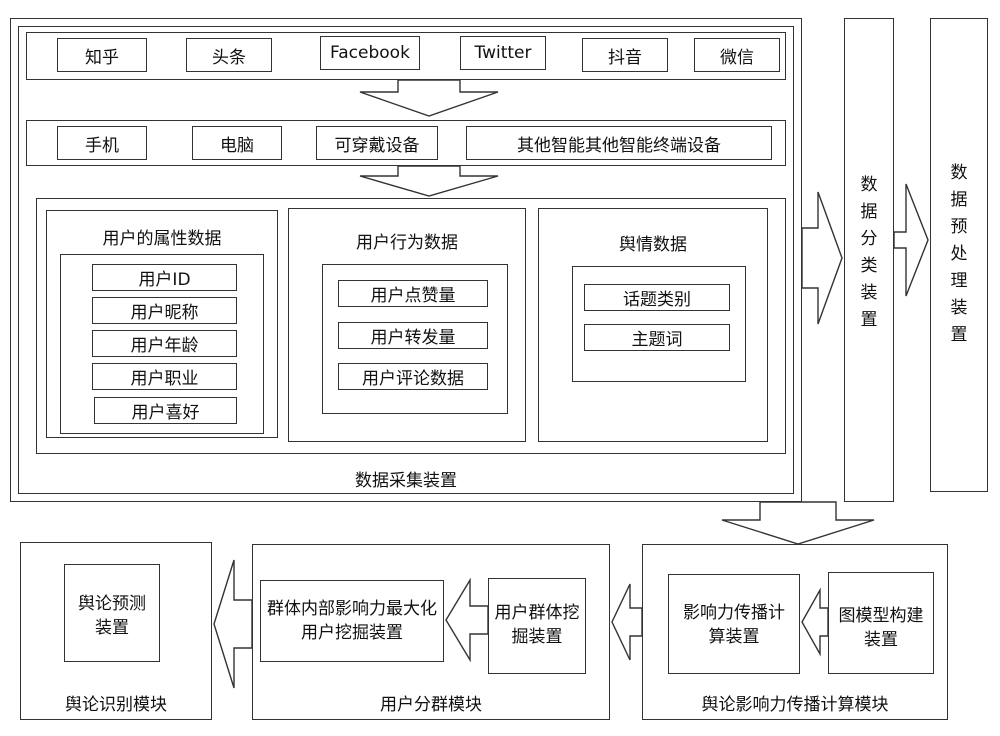 This screenshot has height=736, width=1000. I want to click on arrow-classification-to-preprocessing, so click(911, 240).